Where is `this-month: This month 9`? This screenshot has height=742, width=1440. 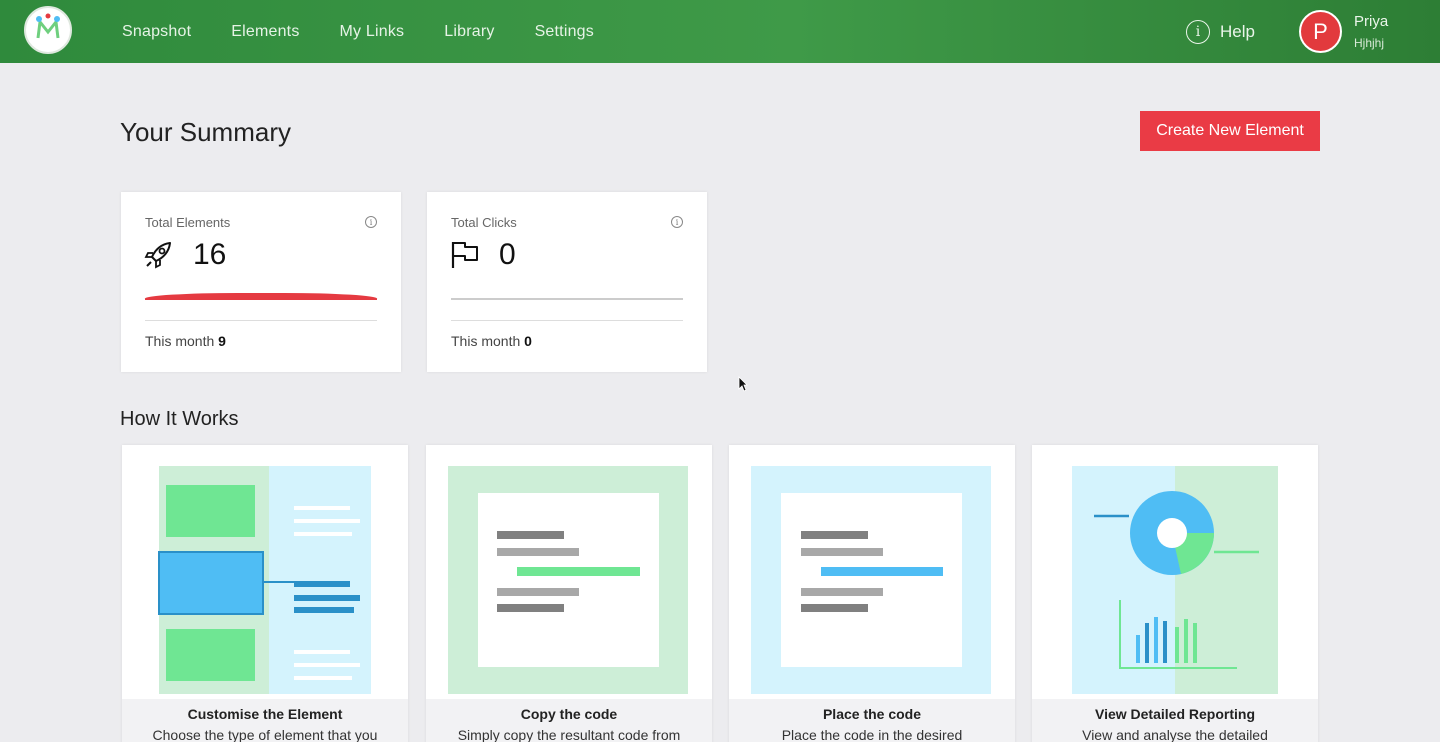 this-month: This month 9 is located at coordinates (185, 341).